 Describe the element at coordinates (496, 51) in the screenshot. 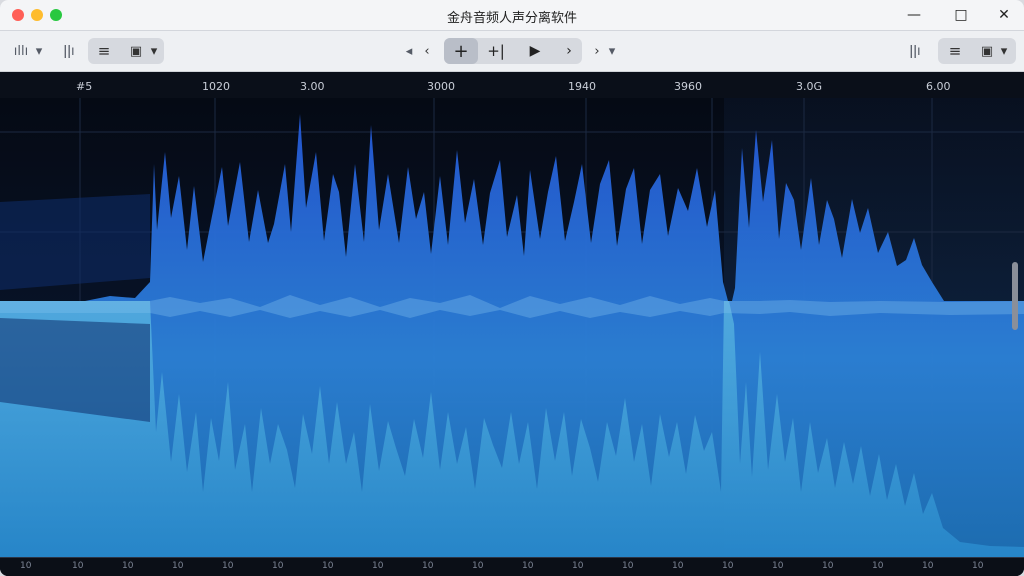

I see `split-icon: +|` at that location.